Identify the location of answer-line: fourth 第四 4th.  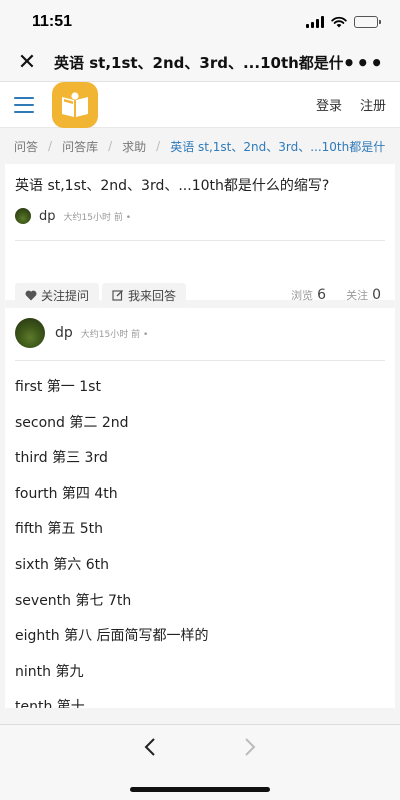
(66, 493).